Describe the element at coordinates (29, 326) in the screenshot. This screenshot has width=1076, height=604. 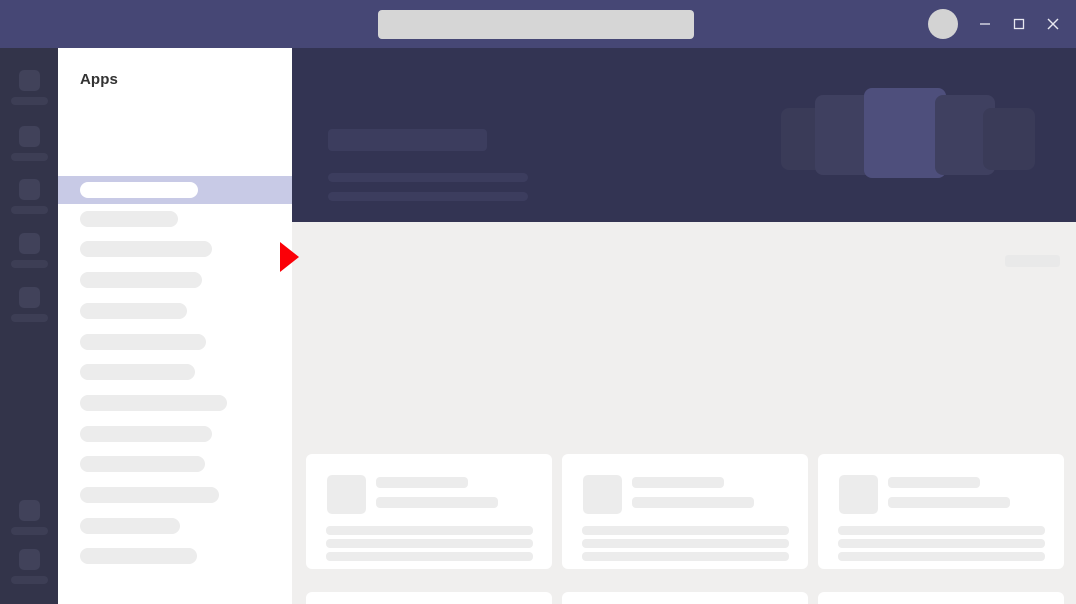
I see `left-rail` at that location.